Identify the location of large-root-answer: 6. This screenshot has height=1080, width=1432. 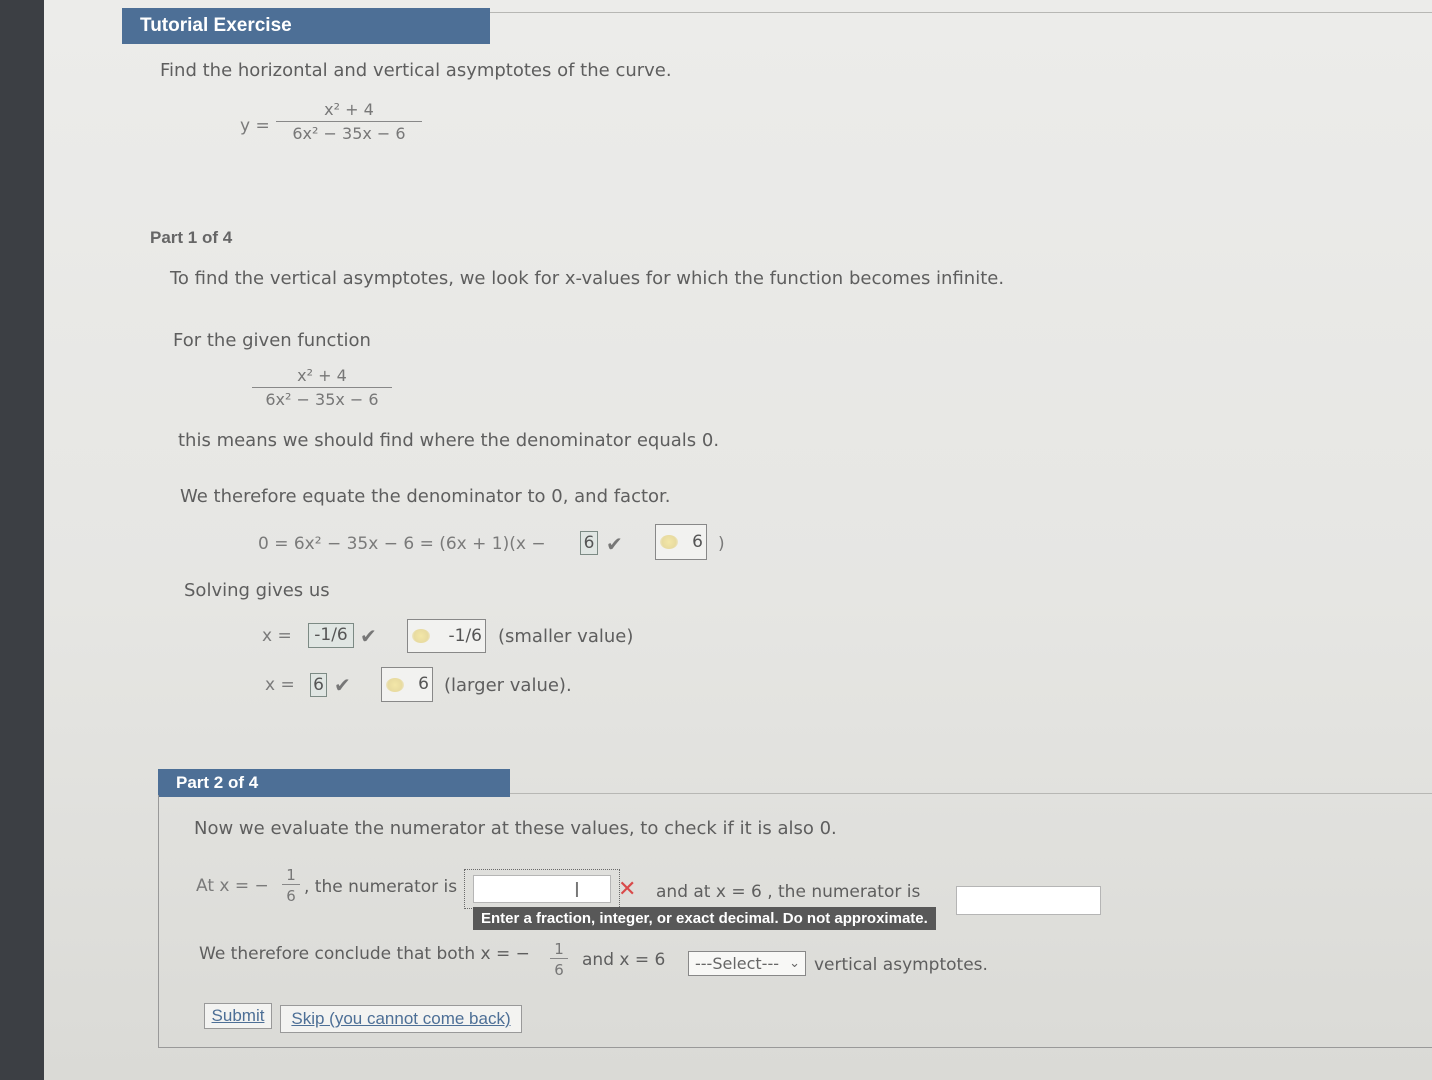
(318, 685).